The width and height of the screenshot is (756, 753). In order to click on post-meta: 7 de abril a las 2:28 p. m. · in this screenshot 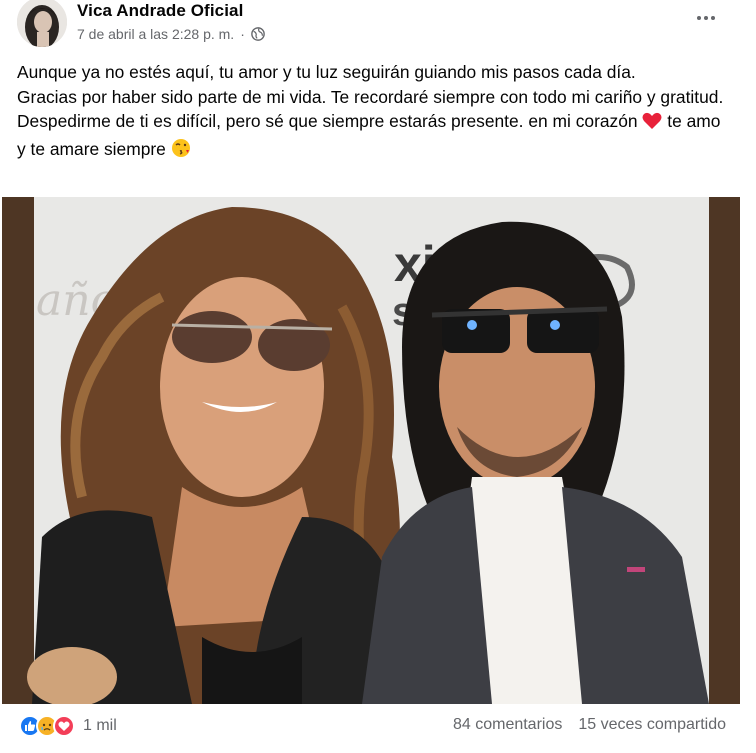, I will do `click(171, 34)`.